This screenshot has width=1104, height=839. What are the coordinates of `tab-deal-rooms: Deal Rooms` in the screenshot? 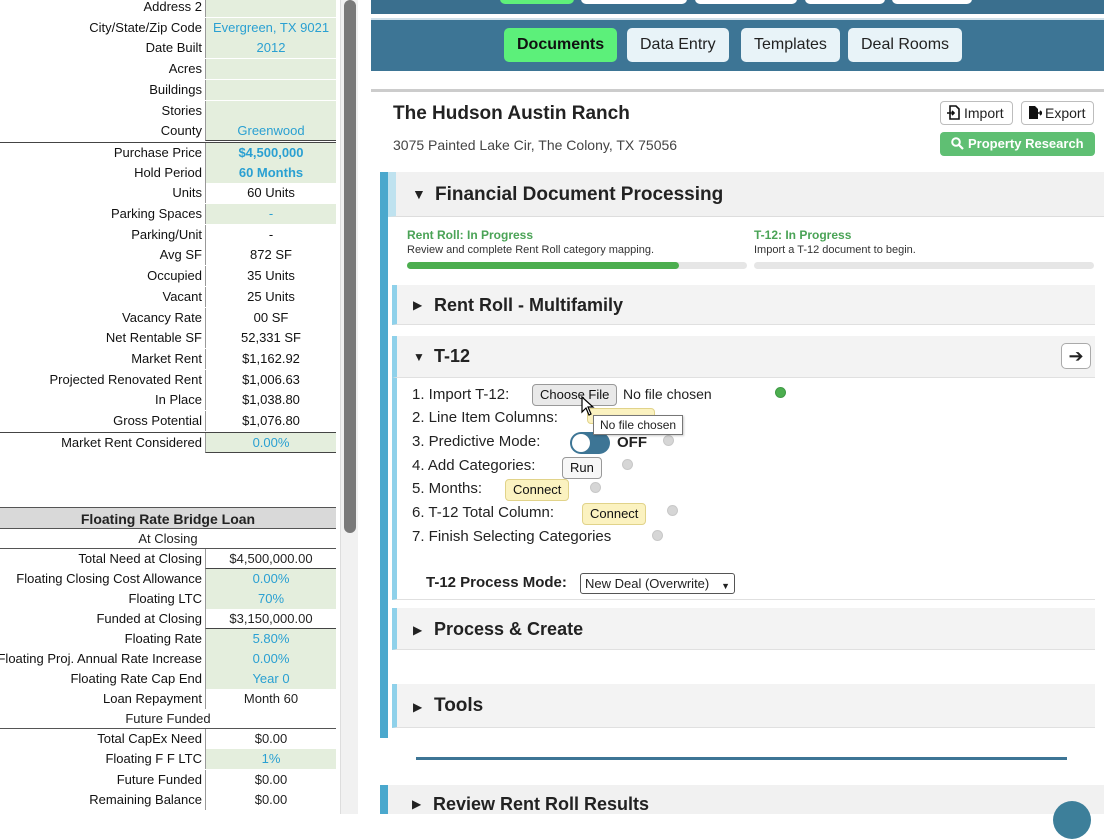 It's located at (905, 45).